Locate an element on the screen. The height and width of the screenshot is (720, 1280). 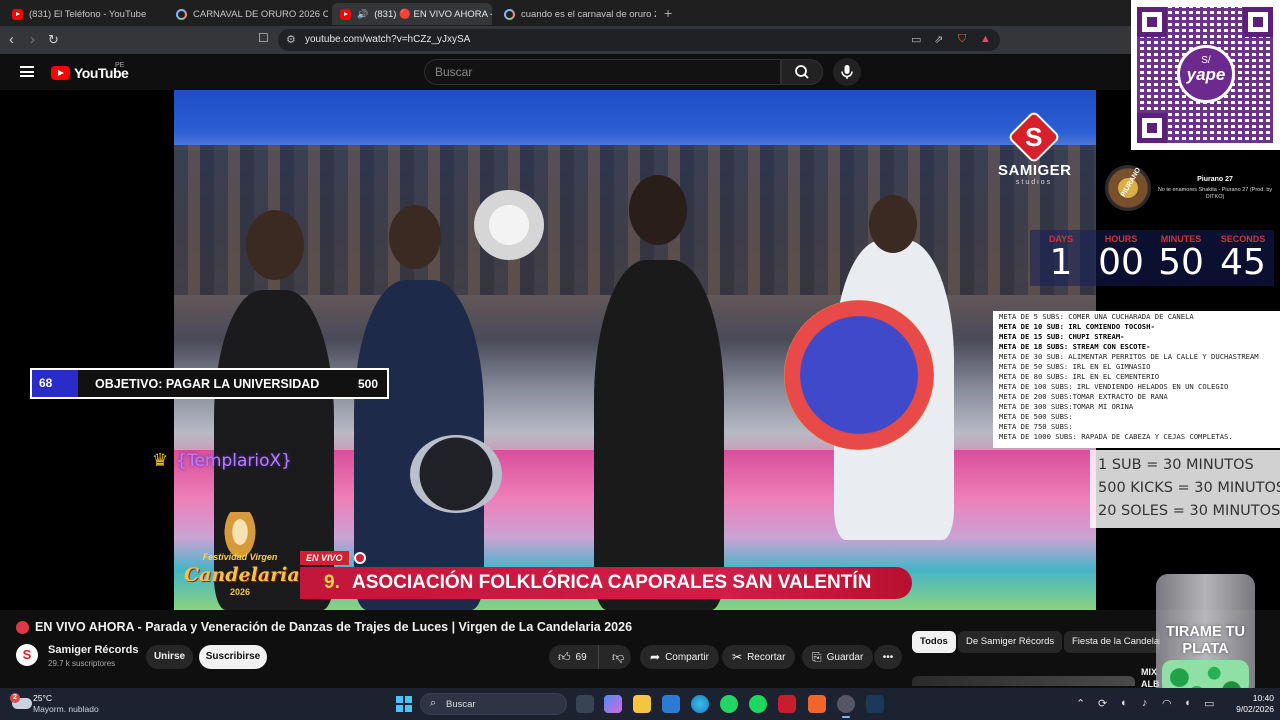
save-button: ⎘ Guardar is located at coordinates (838, 657).